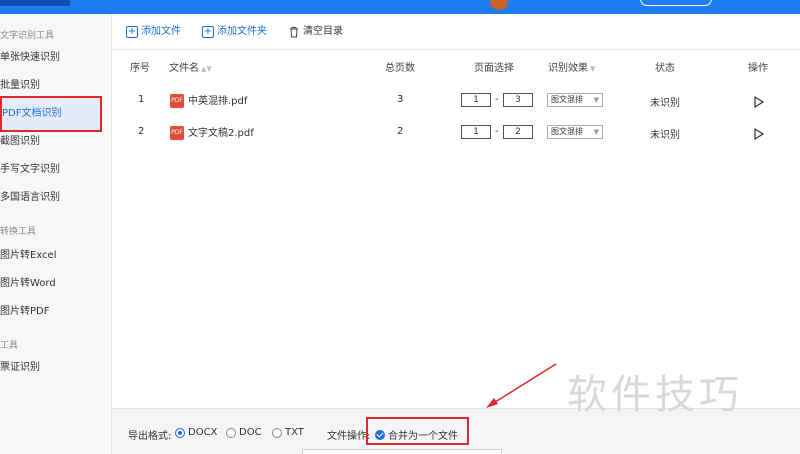 This screenshot has width=800, height=454. I want to click on row-index: 2, so click(141, 131).